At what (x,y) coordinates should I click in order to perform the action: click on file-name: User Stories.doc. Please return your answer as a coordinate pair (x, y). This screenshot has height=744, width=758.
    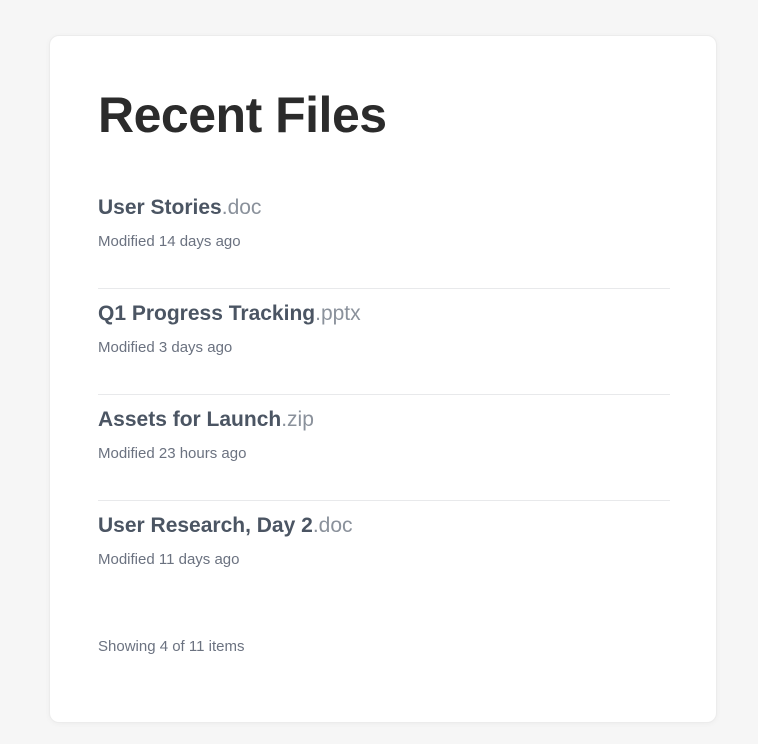
    Looking at the image, I should click on (179, 208).